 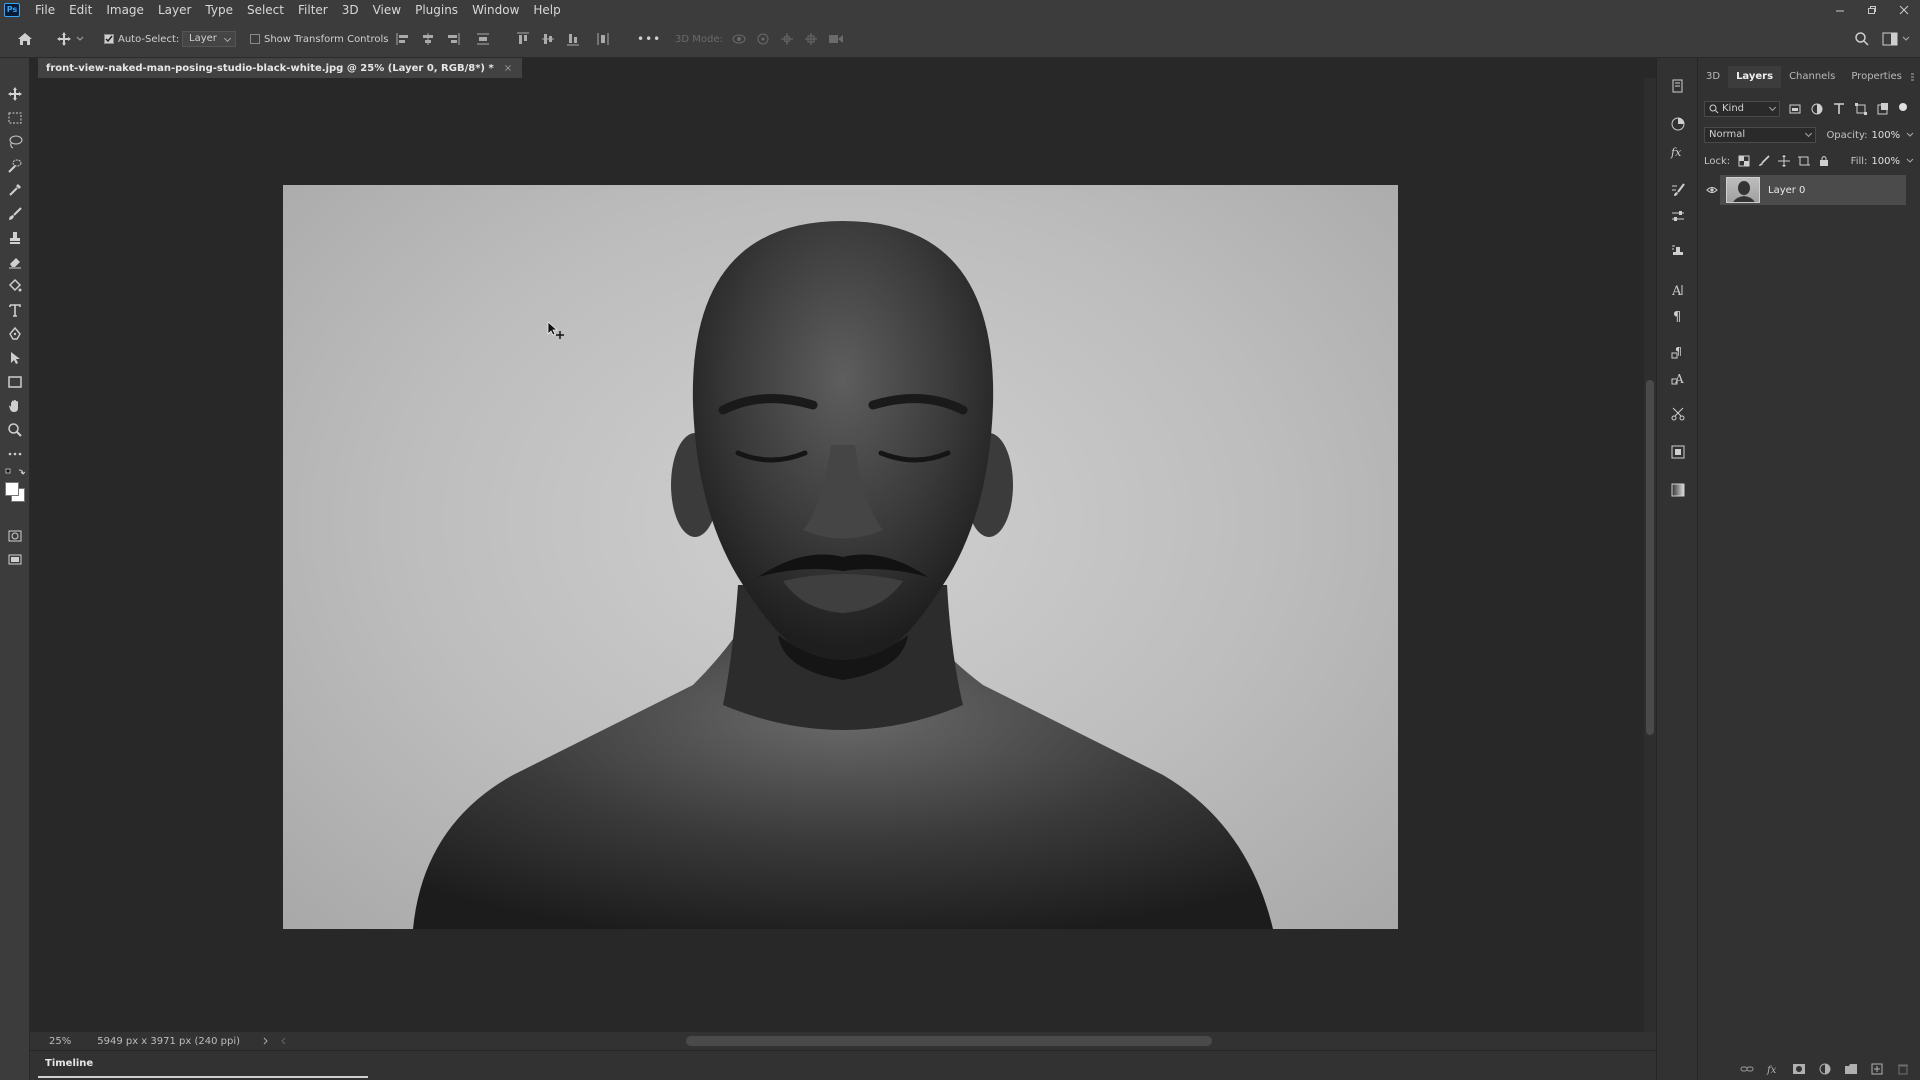 I want to click on color-panel-button, so click(x=1678, y=124).